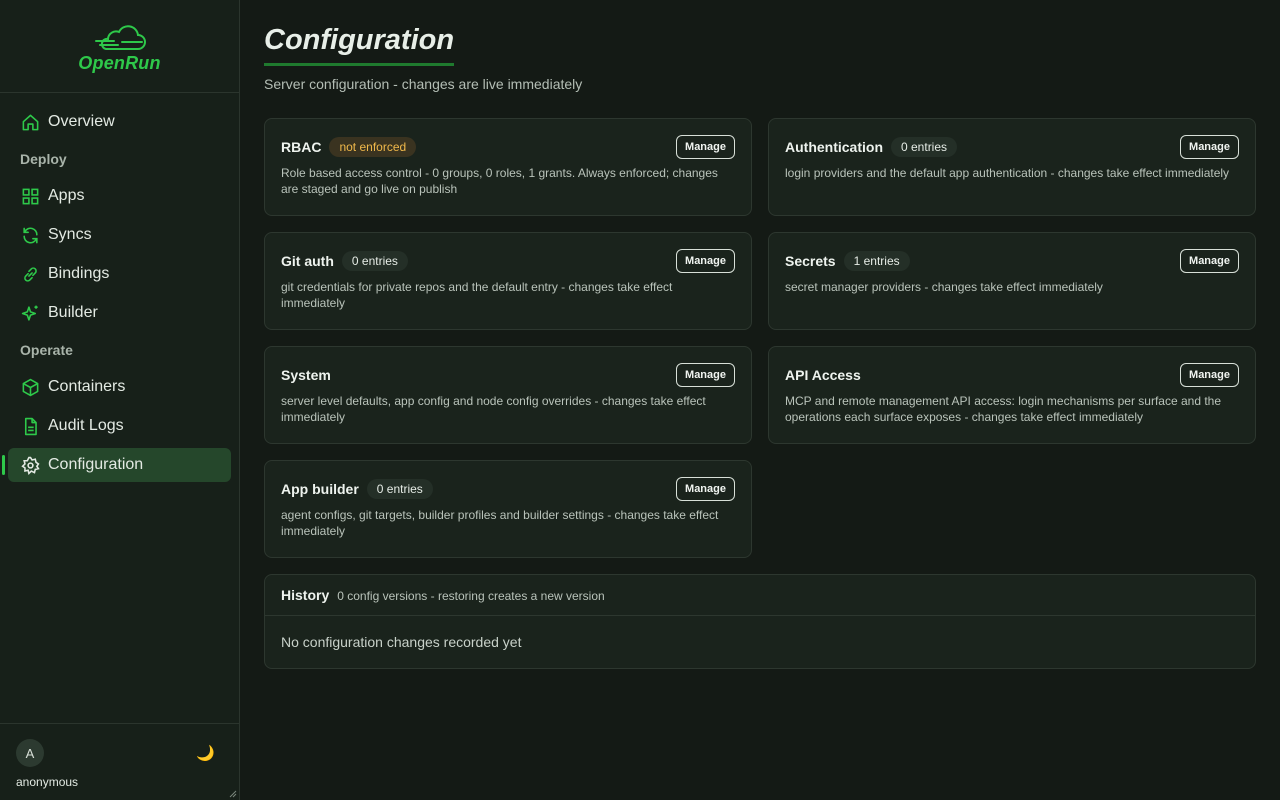 The height and width of the screenshot is (800, 1280). What do you see at coordinates (359, 45) in the screenshot?
I see `page-title: Configuration` at bounding box center [359, 45].